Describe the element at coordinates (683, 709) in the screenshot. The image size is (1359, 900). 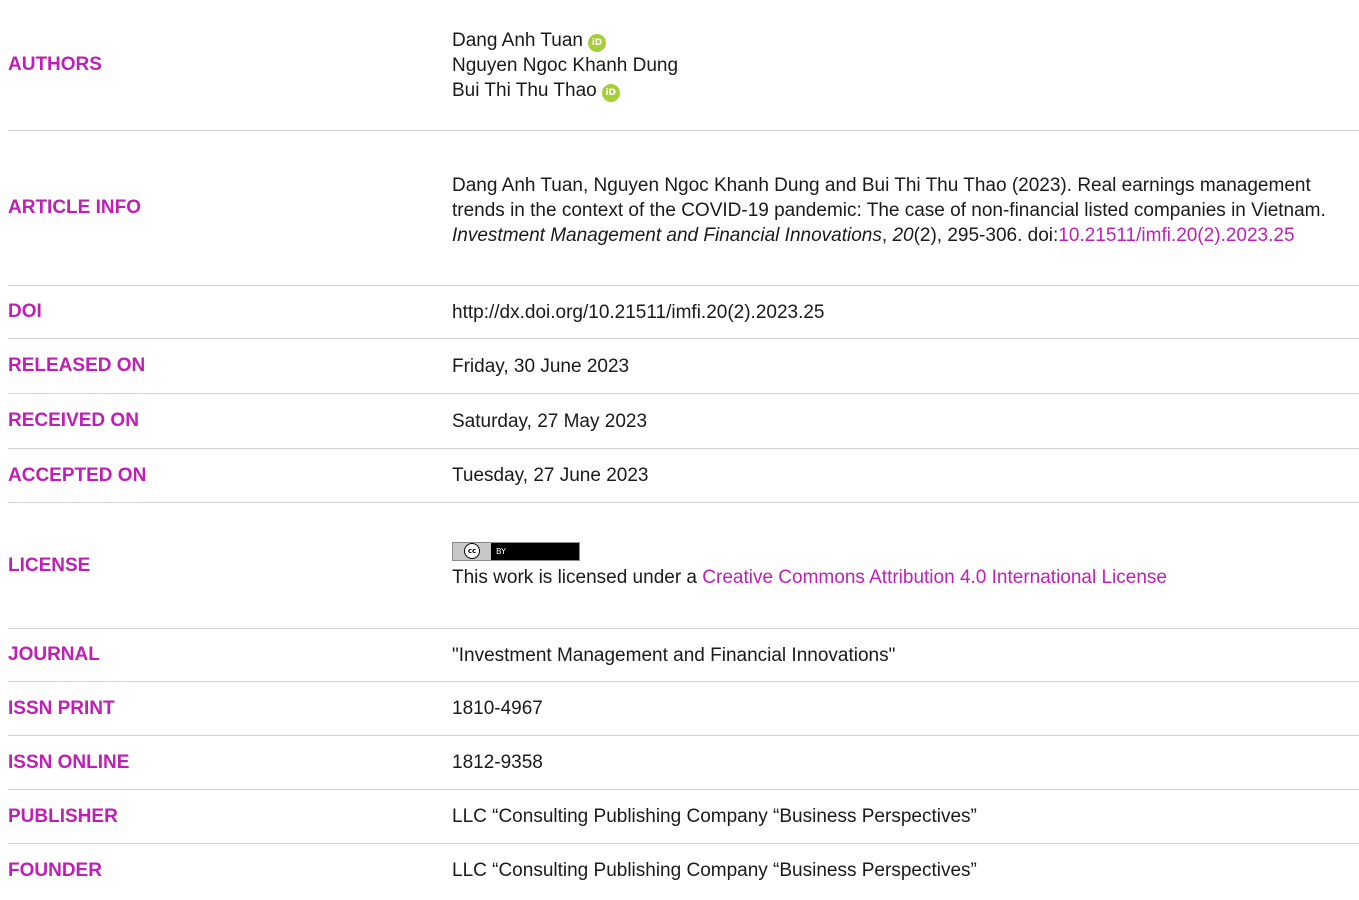
I see `row-issn-print: ISSN PRINT 1810-4967` at that location.